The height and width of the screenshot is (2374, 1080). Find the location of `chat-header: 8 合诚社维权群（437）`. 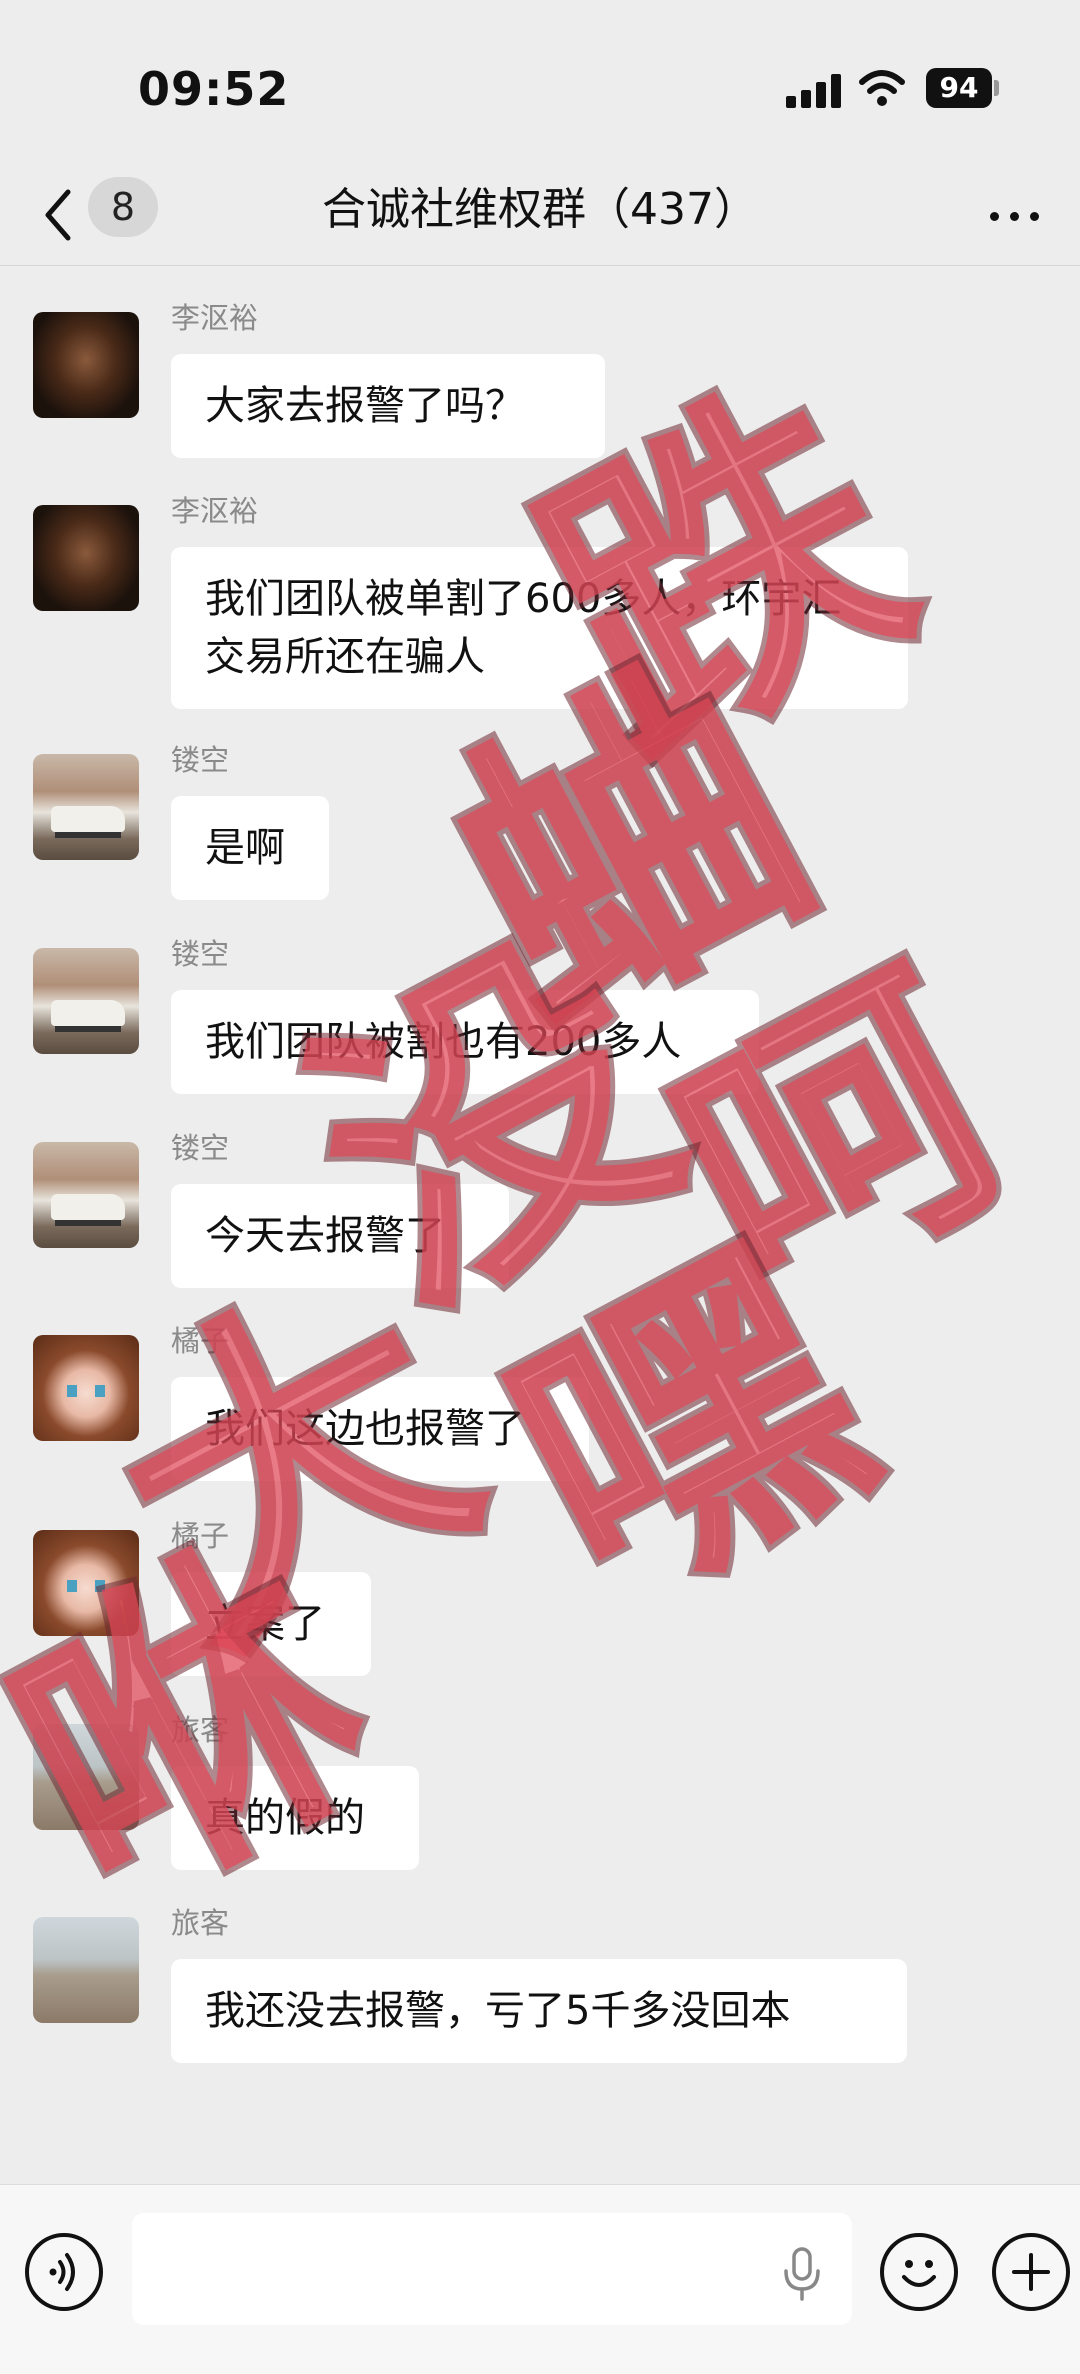

chat-header: 8 合诚社维权群（437） is located at coordinates (540, 218).